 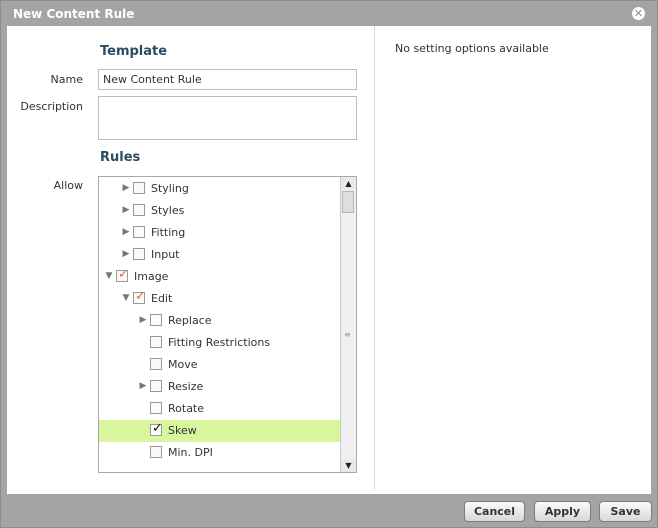 What do you see at coordinates (374, 258) in the screenshot?
I see `panel-divider` at bounding box center [374, 258].